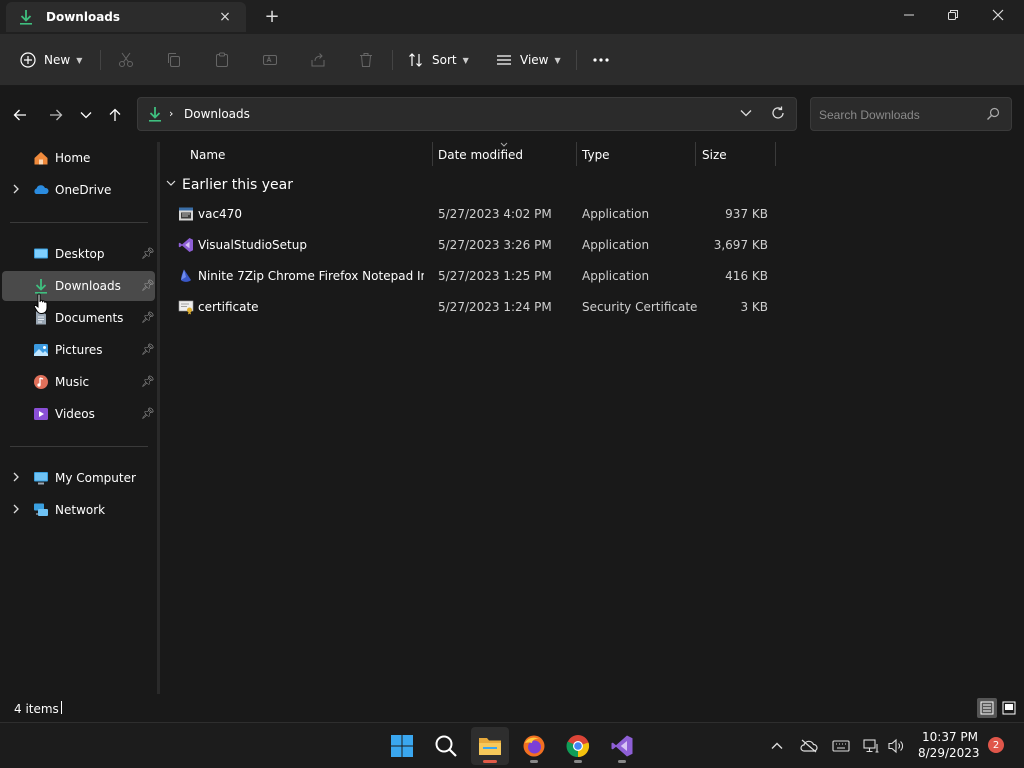 The height and width of the screenshot is (768, 1024). Describe the element at coordinates (41, 510) in the screenshot. I see `network-icon` at that location.